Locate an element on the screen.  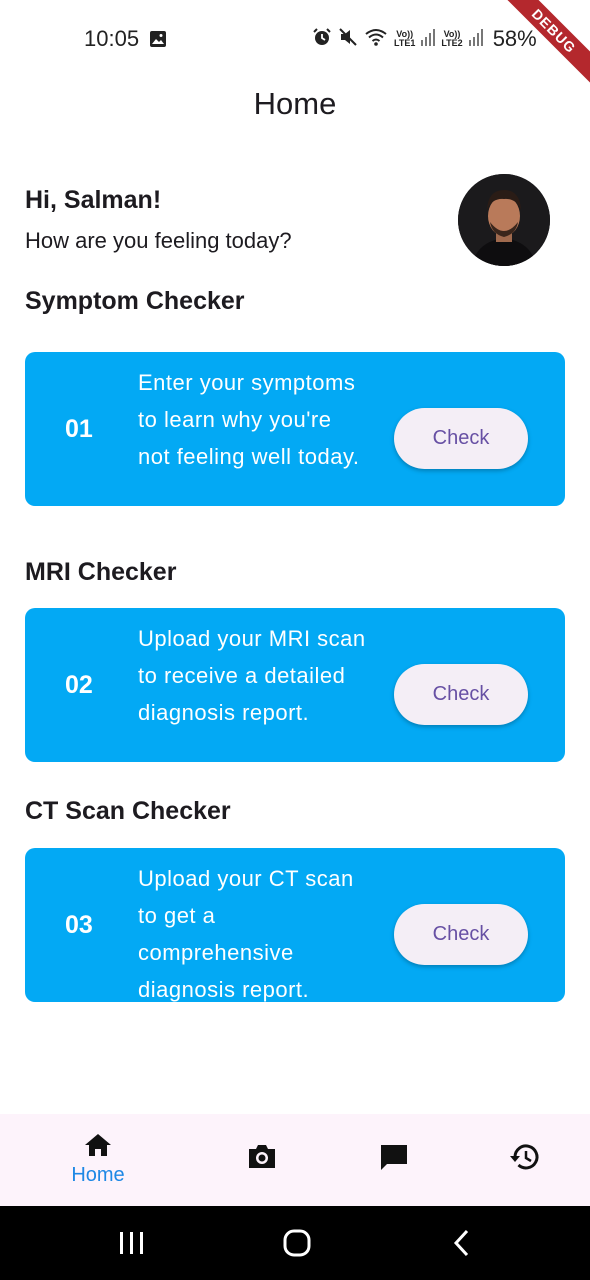
nav-item-history is located at coordinates (525, 1160).